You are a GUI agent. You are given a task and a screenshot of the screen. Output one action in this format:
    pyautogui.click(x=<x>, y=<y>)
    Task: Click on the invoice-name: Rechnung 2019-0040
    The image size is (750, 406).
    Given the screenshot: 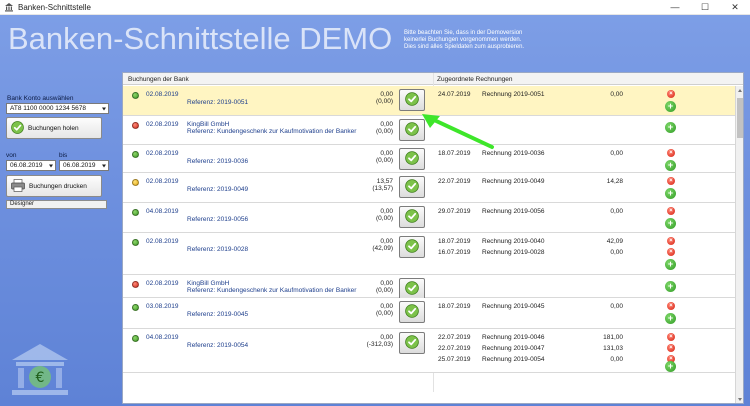 What is the action you would take?
    pyautogui.click(x=513, y=241)
    